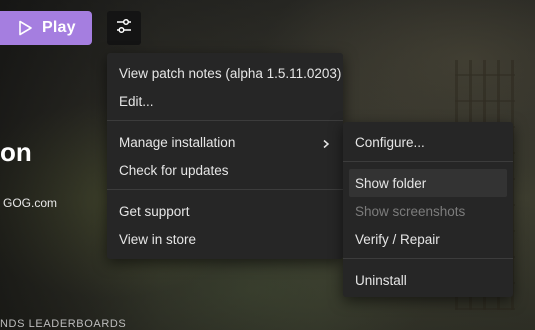 This screenshot has width=535, height=330. What do you see at coordinates (25, 28) in the screenshot?
I see `play-outline-icon` at bounding box center [25, 28].